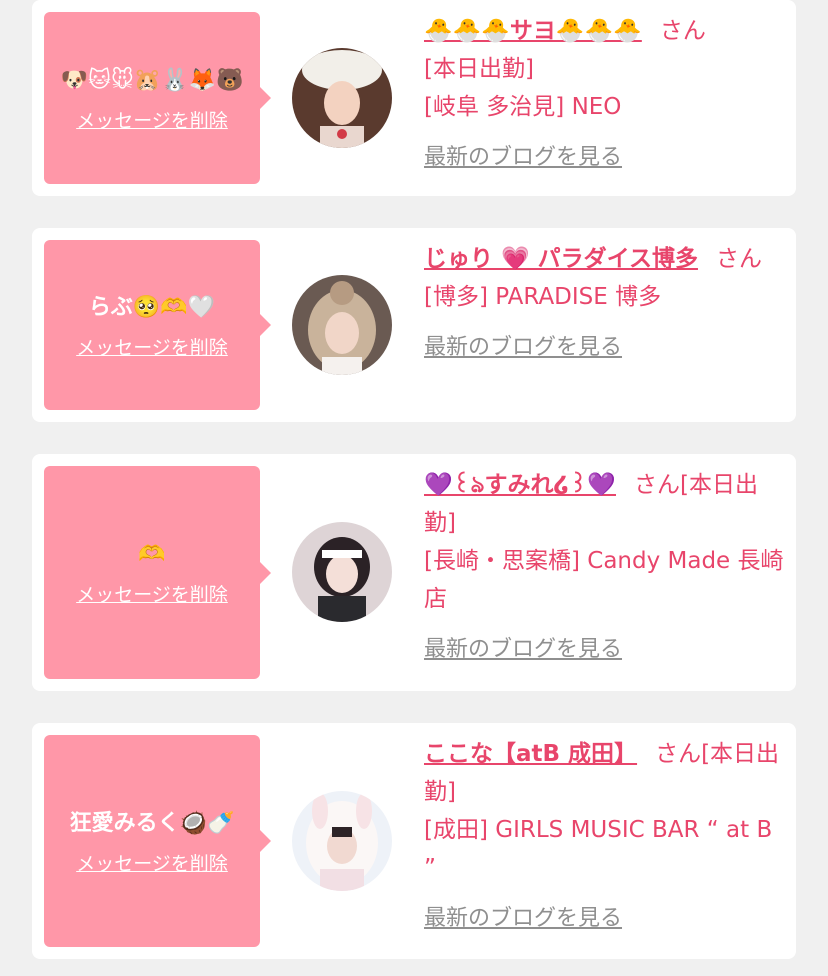  Describe the element at coordinates (157, 325) in the screenshot. I see `message-bubble: らぶ🥺🫶🤍 メッセージを削除` at that location.